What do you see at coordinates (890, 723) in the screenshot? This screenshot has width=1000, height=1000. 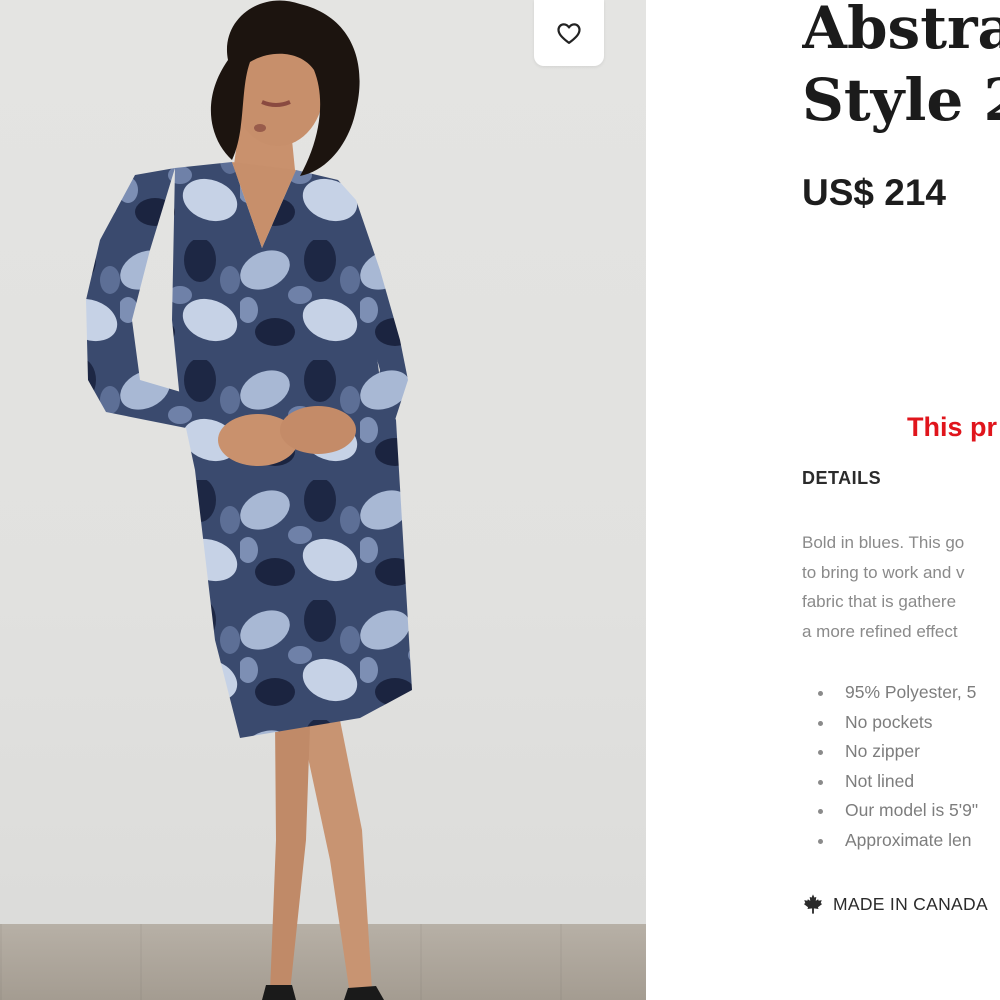 I see `feature-item: No pockets` at bounding box center [890, 723].